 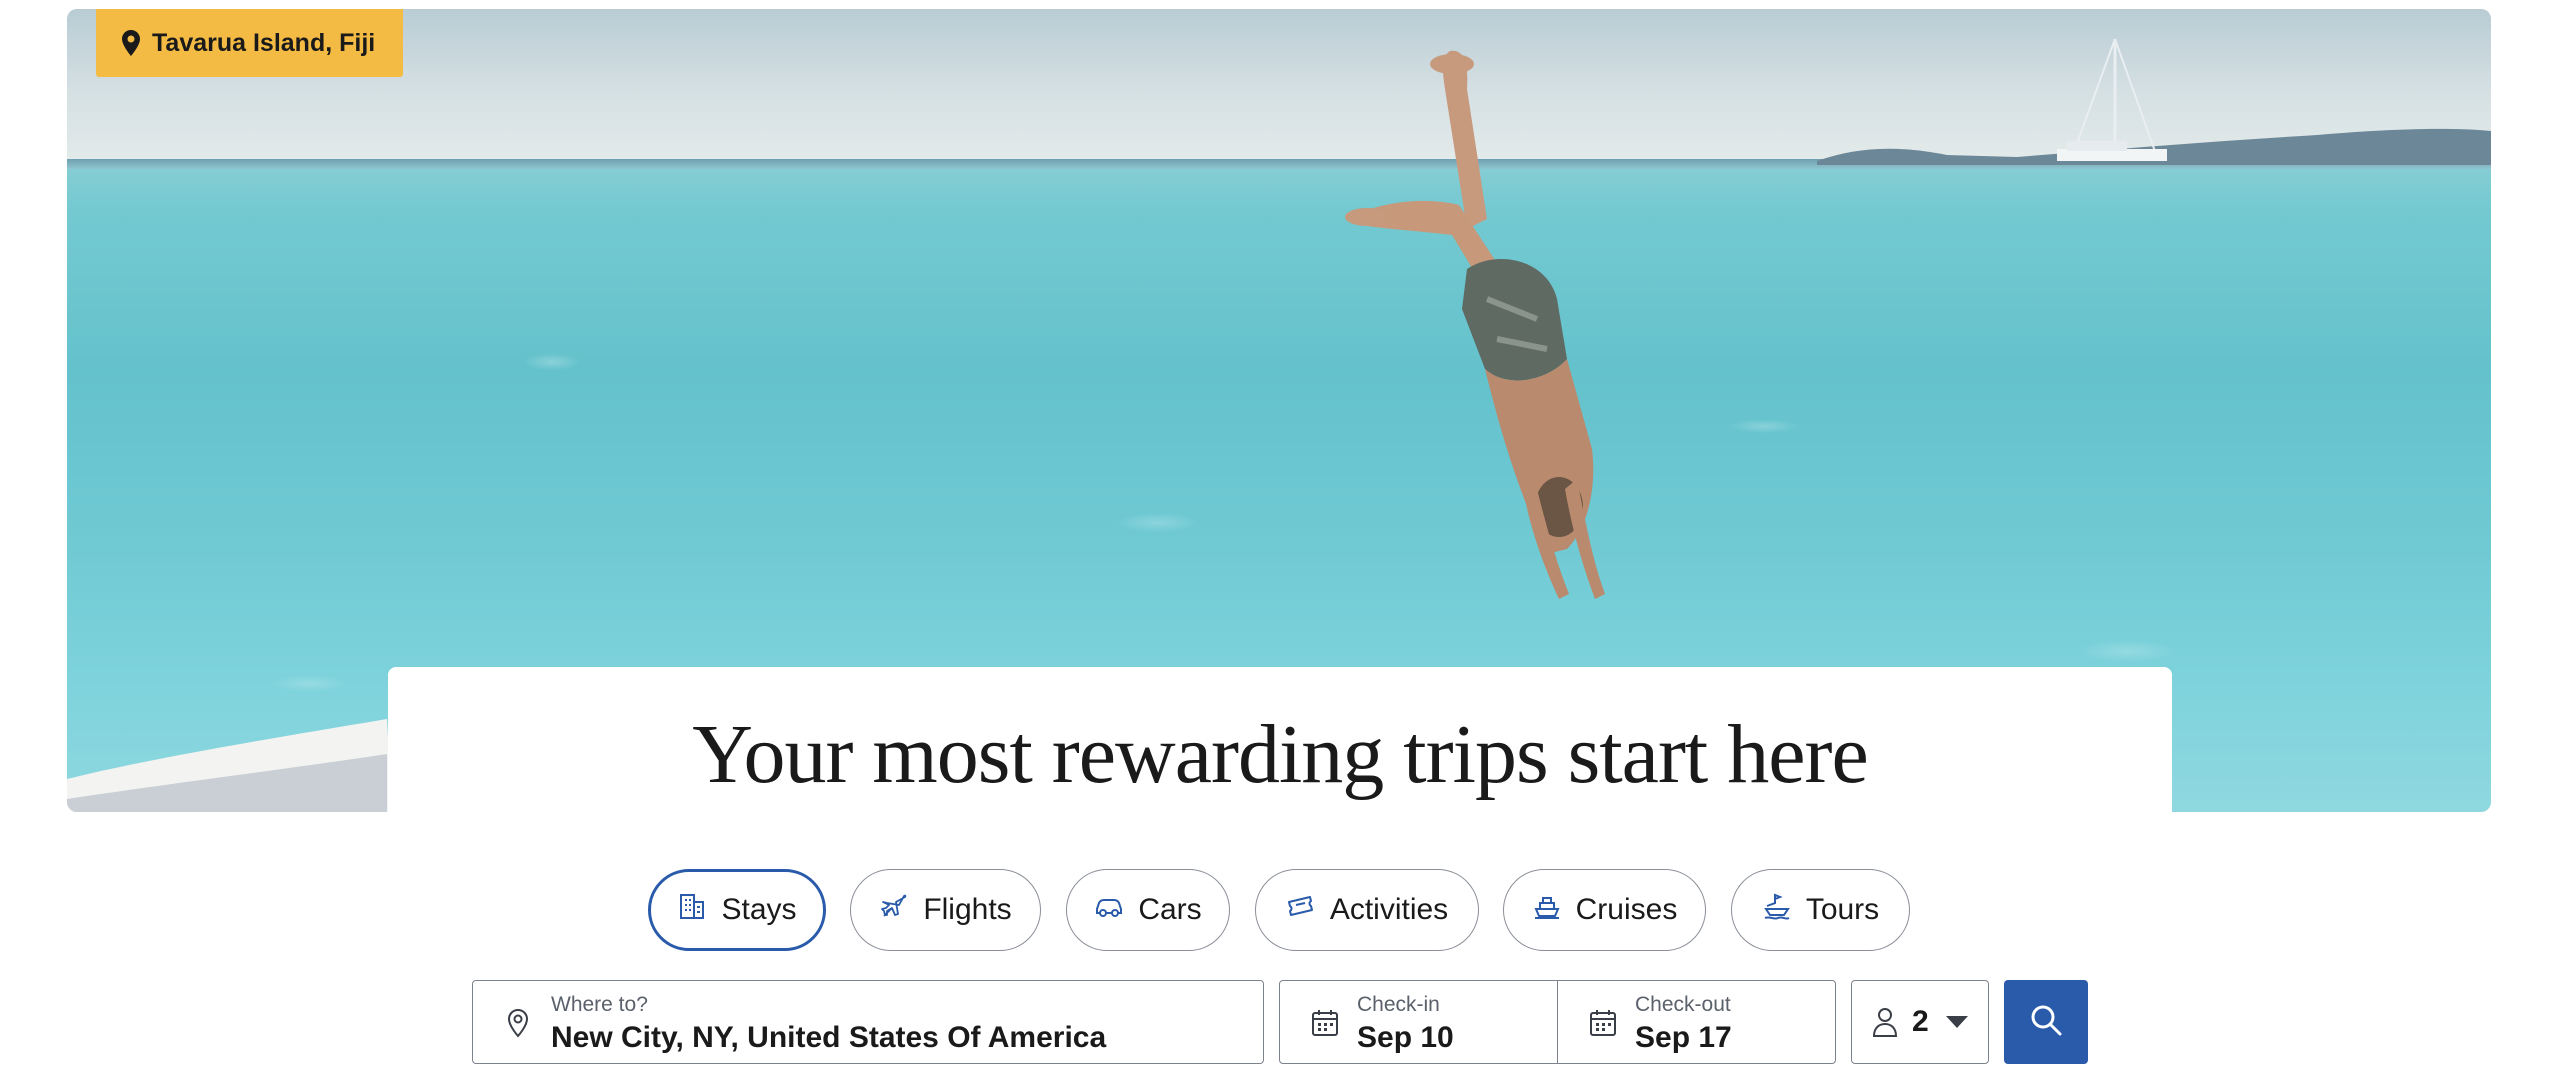 I want to click on check-out-field: Check-out Sep 17, so click(x=1696, y=1022).